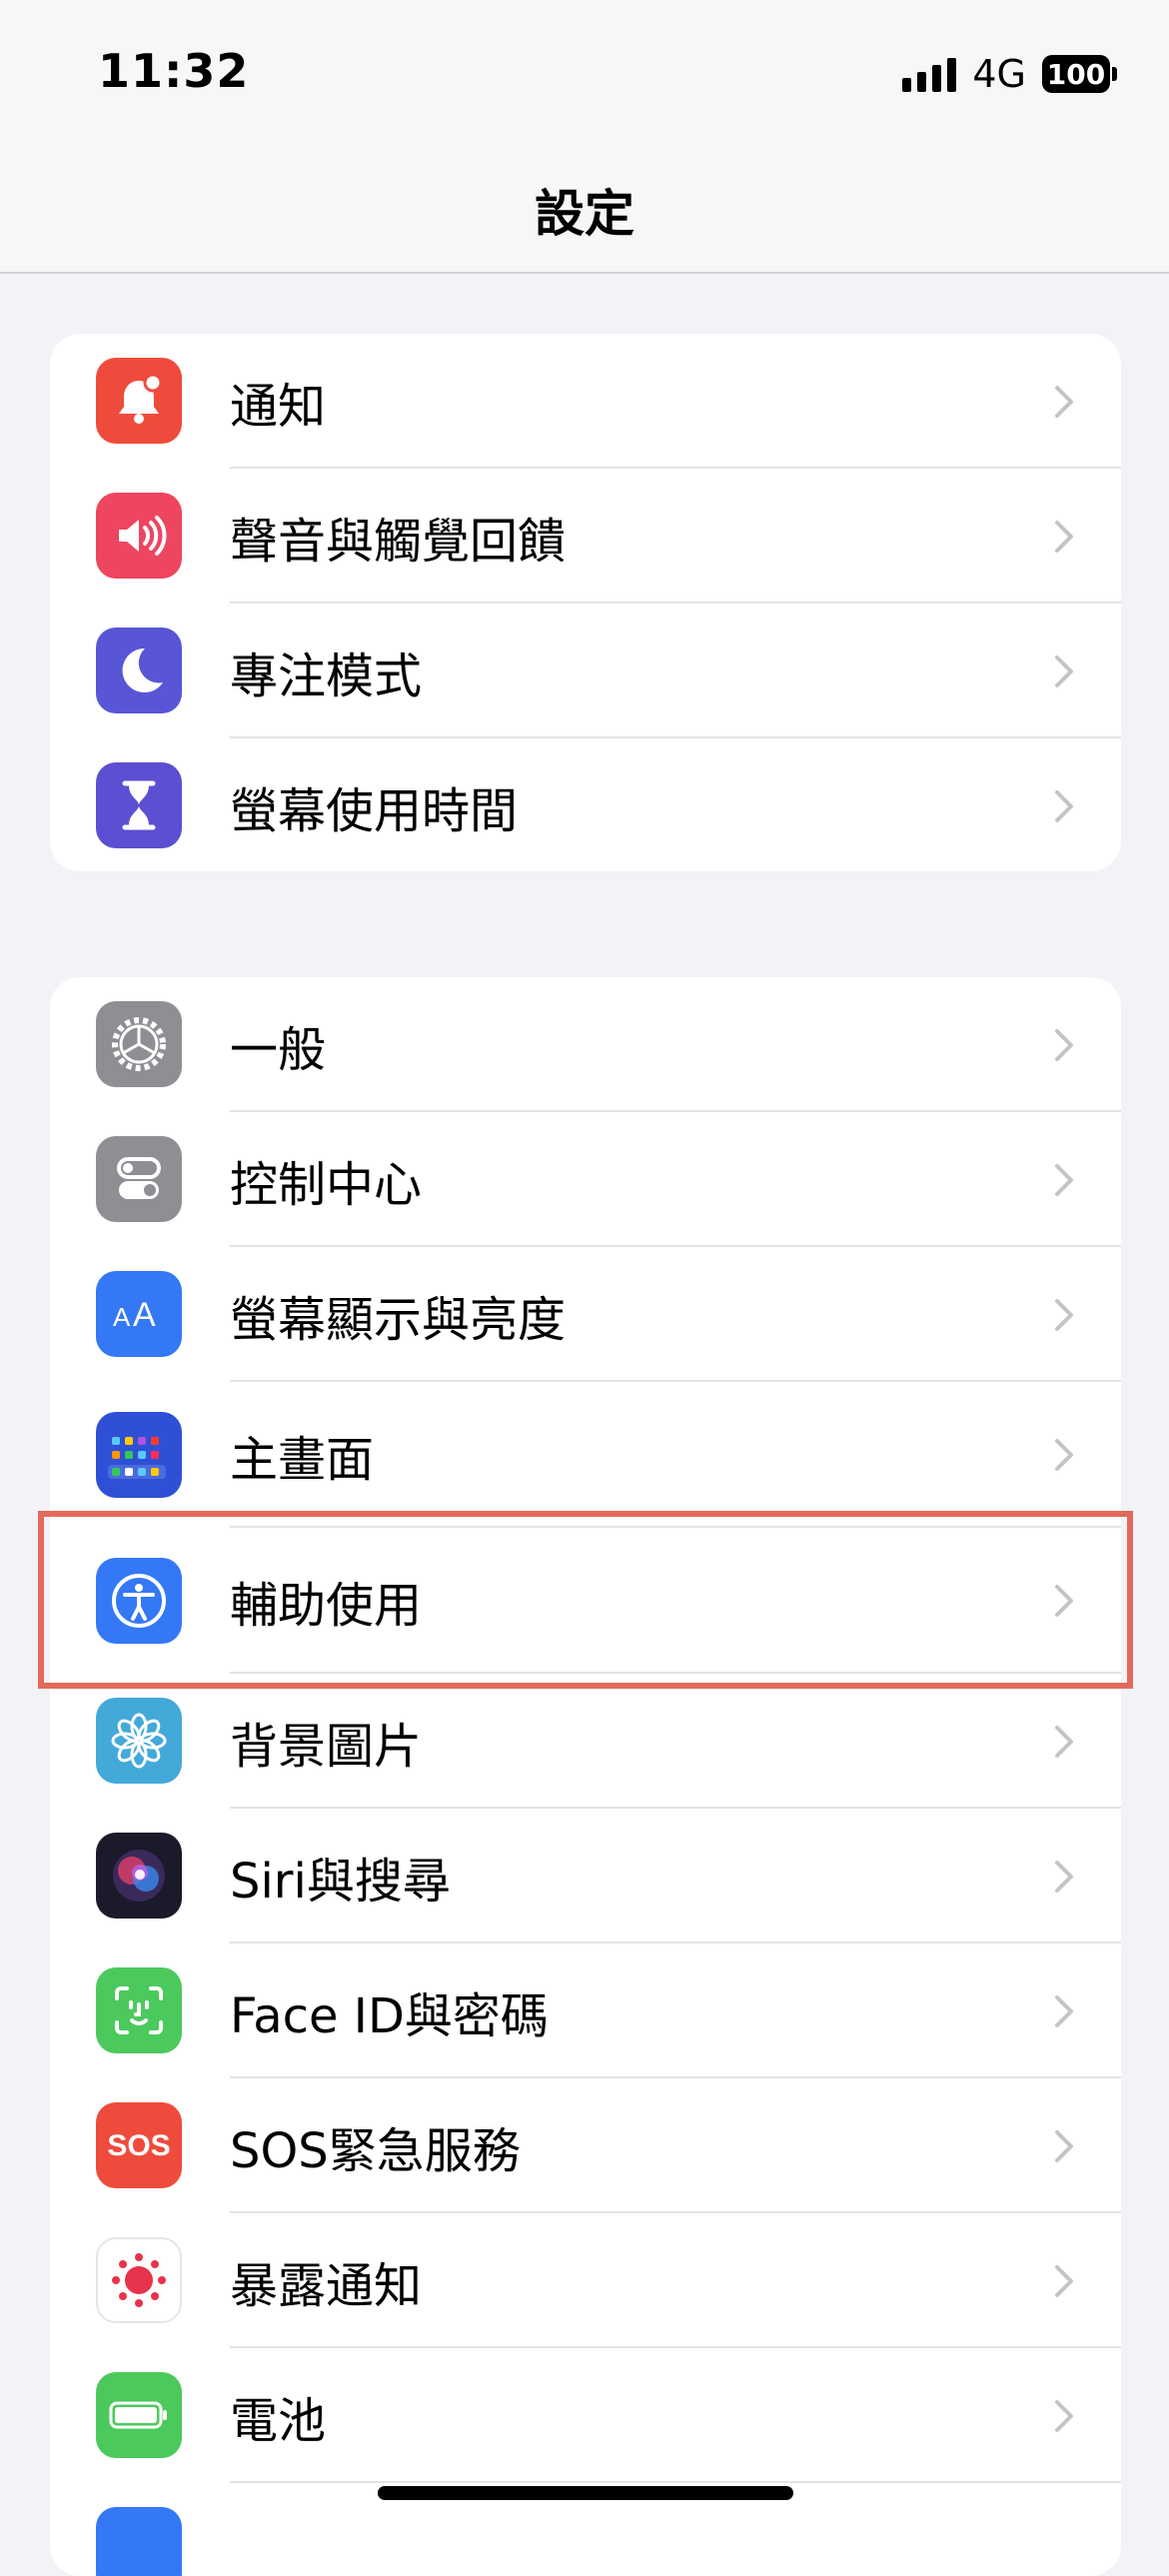  I want to click on settings-row-label: 通知, so click(278, 406).